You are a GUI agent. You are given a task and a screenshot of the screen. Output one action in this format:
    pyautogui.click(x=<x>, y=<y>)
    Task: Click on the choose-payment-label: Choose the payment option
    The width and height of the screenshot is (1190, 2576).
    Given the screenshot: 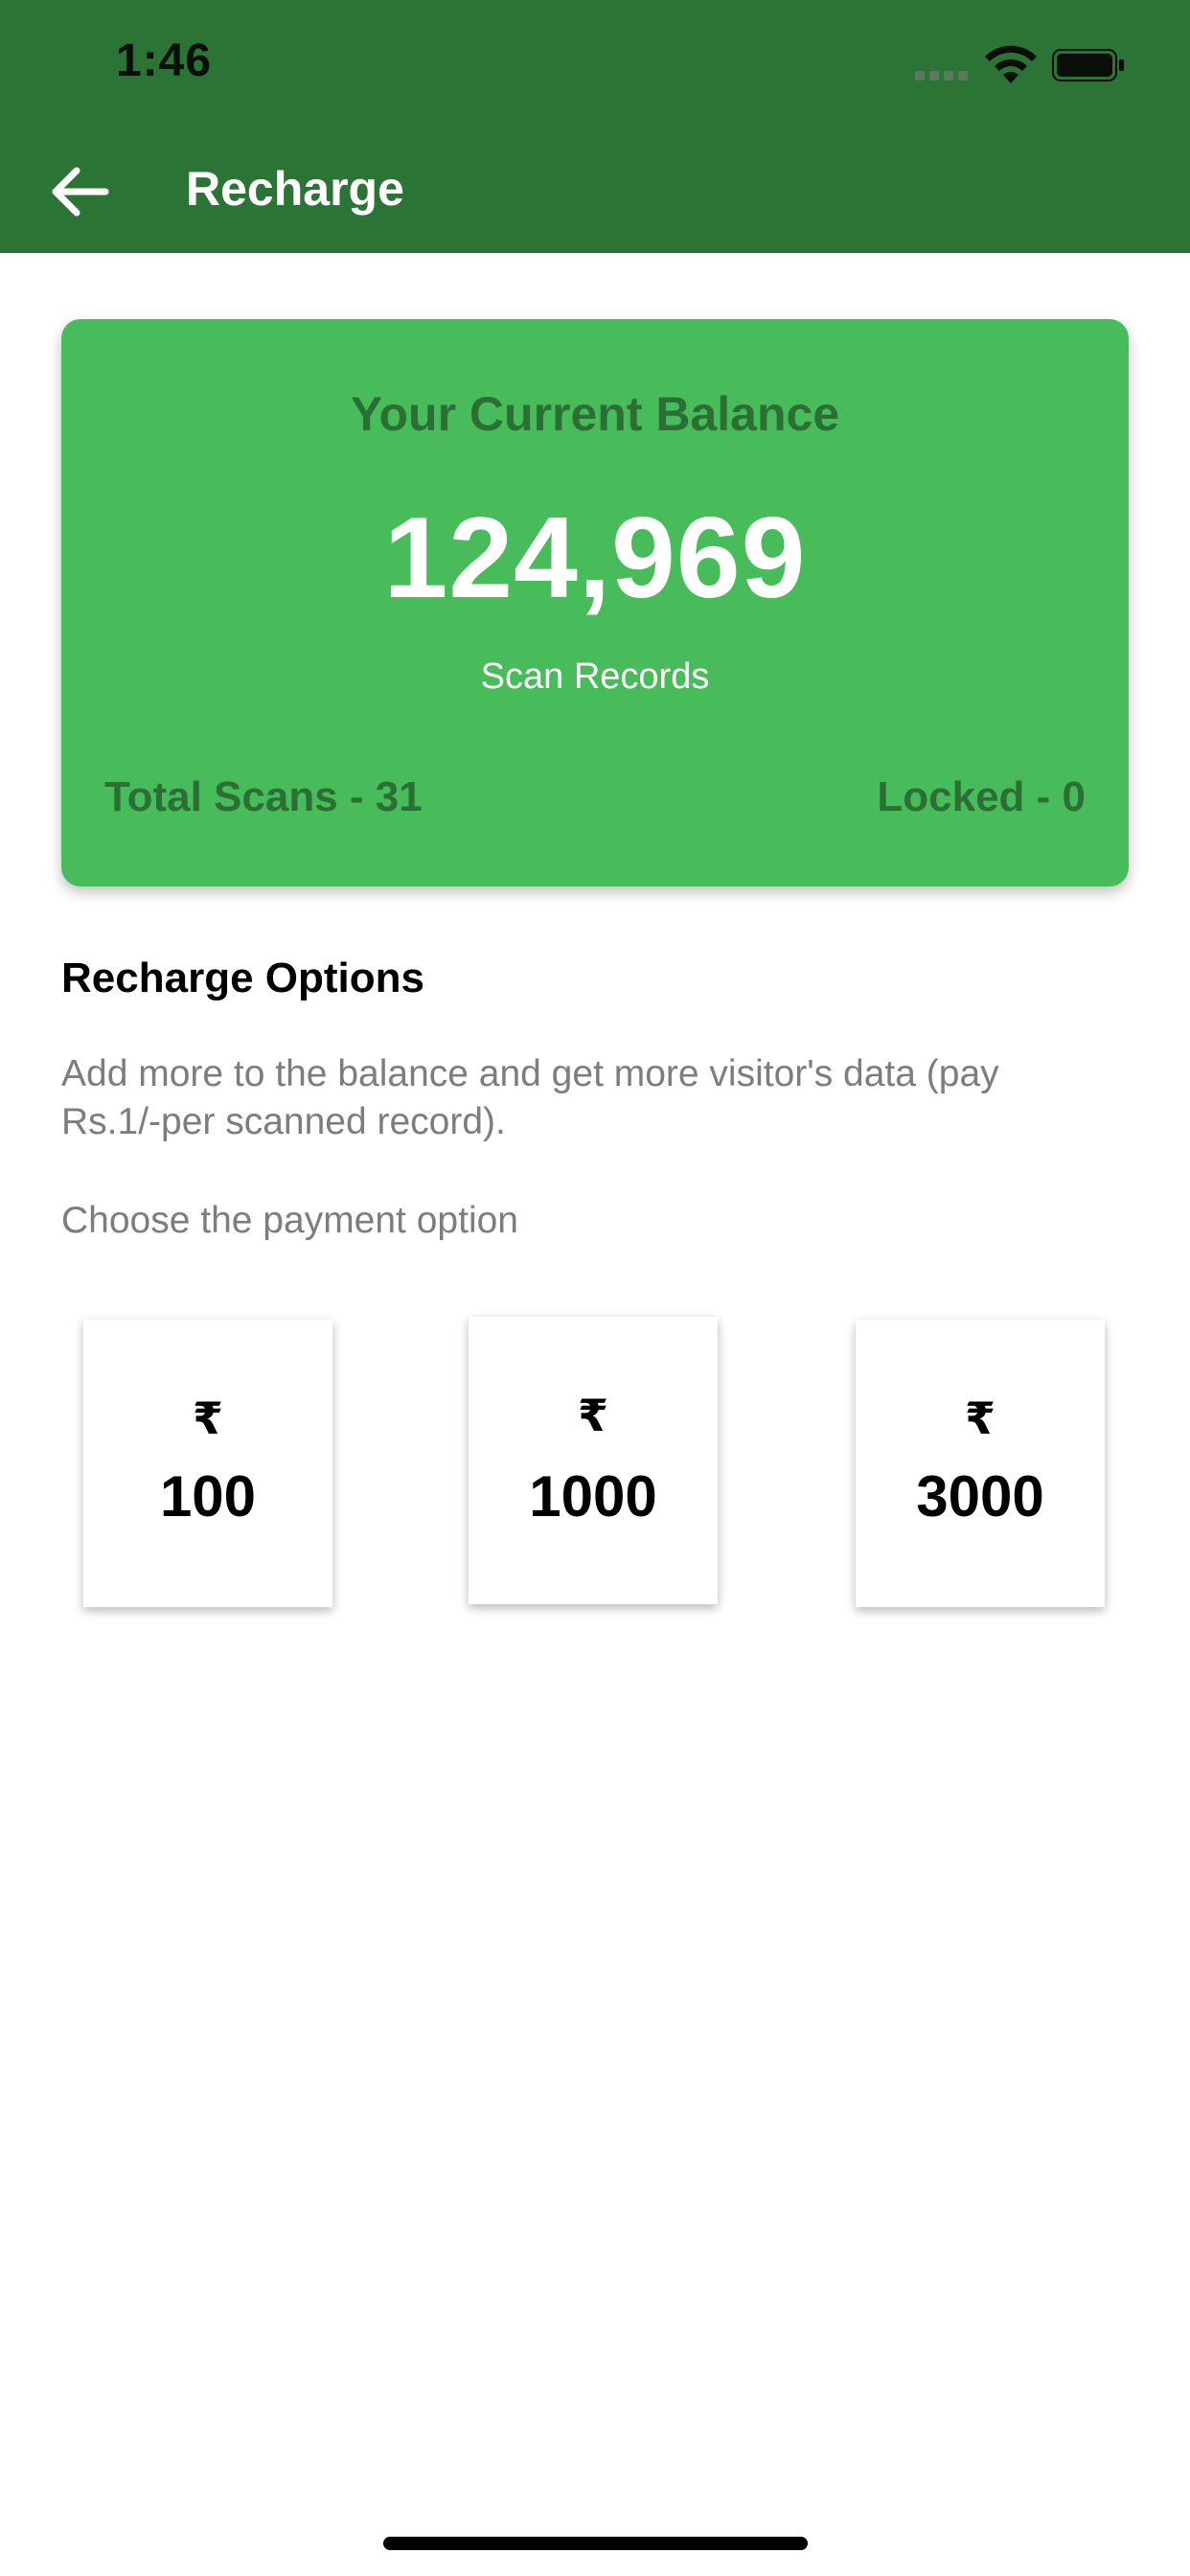 What is the action you would take?
    pyautogui.click(x=289, y=1220)
    